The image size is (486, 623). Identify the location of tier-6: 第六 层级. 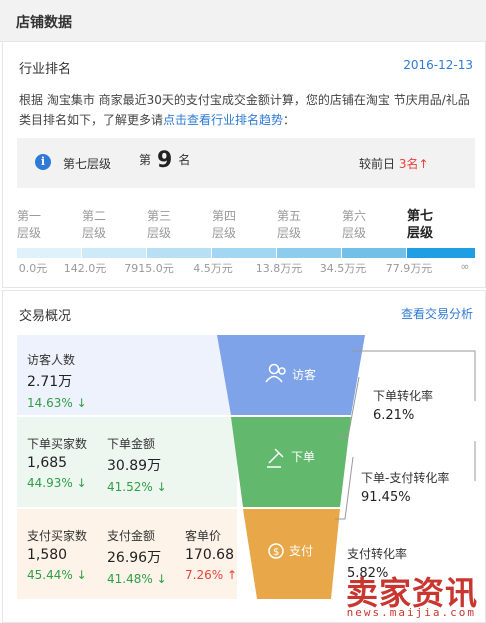
(362, 225).